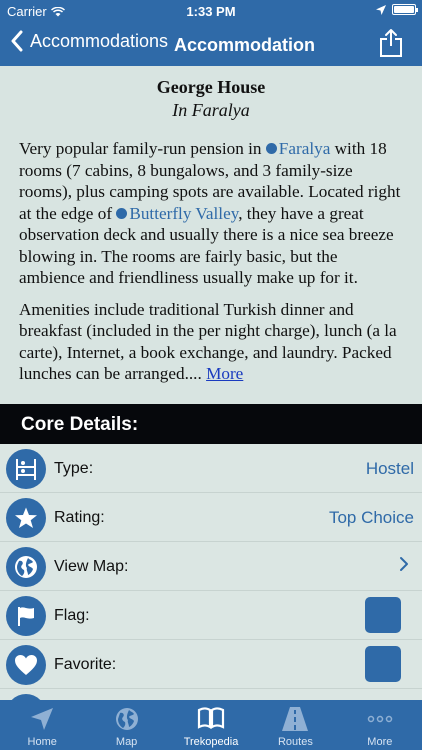 The height and width of the screenshot is (750, 422). Describe the element at coordinates (224, 373) in the screenshot. I see `more-link: More` at that location.